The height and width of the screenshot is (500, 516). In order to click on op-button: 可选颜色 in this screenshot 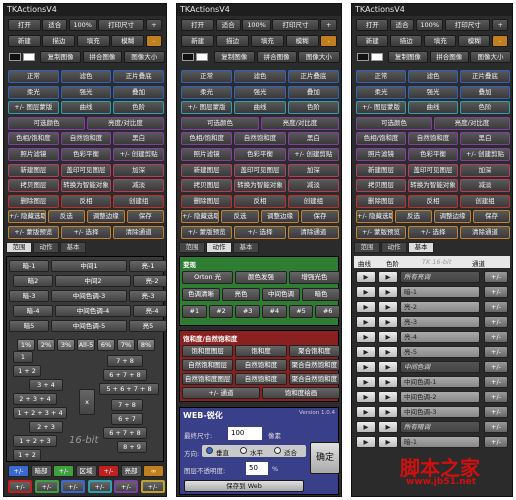, I will do `click(46, 123)`.